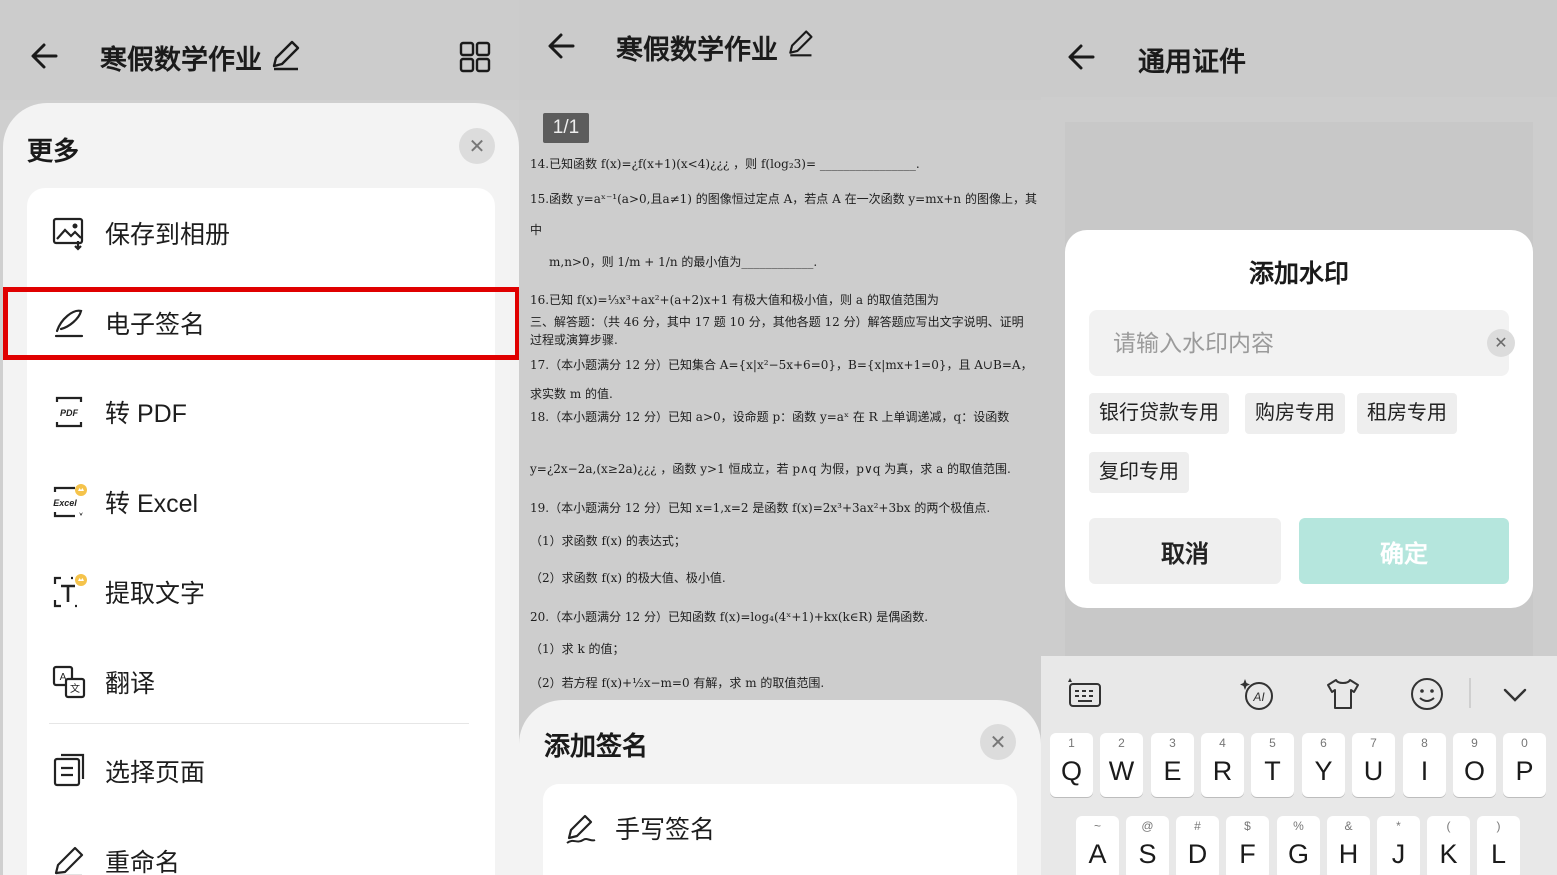 Image resolution: width=1557 pixels, height=875 pixels. I want to click on select-page-icon, so click(69, 770).